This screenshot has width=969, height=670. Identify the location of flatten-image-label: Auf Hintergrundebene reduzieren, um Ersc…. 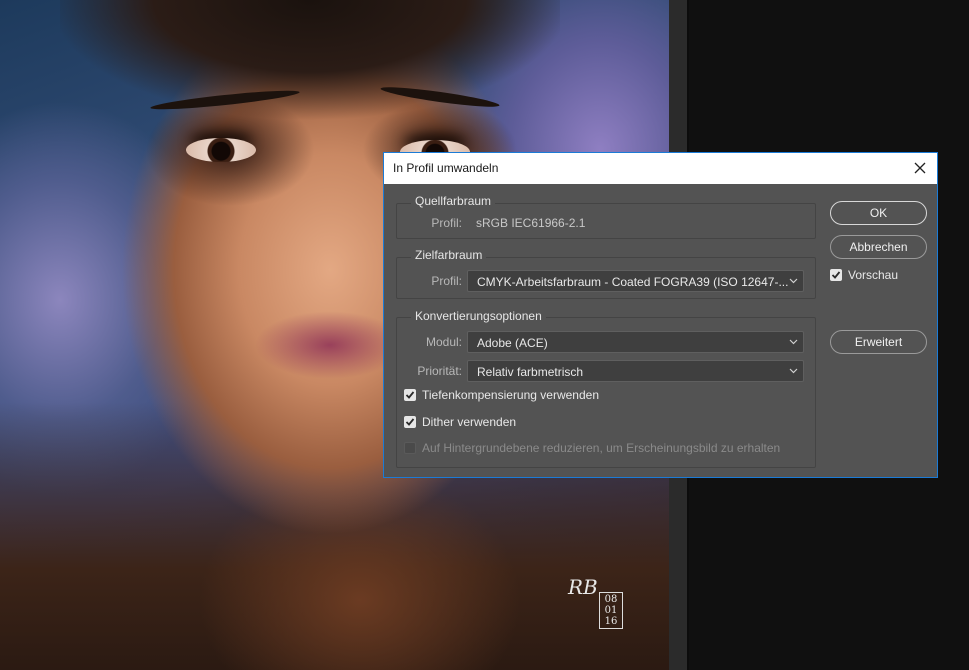
(601, 448).